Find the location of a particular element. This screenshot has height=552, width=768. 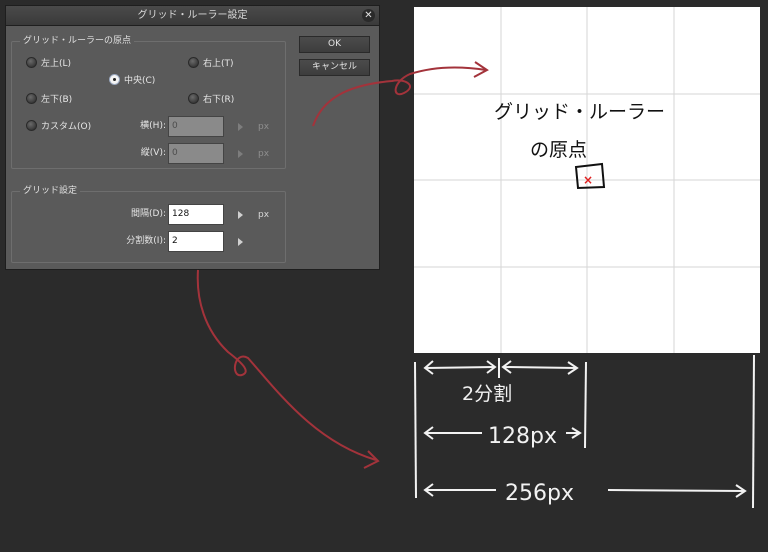

total-measure-label: 256px is located at coordinates (539, 493).